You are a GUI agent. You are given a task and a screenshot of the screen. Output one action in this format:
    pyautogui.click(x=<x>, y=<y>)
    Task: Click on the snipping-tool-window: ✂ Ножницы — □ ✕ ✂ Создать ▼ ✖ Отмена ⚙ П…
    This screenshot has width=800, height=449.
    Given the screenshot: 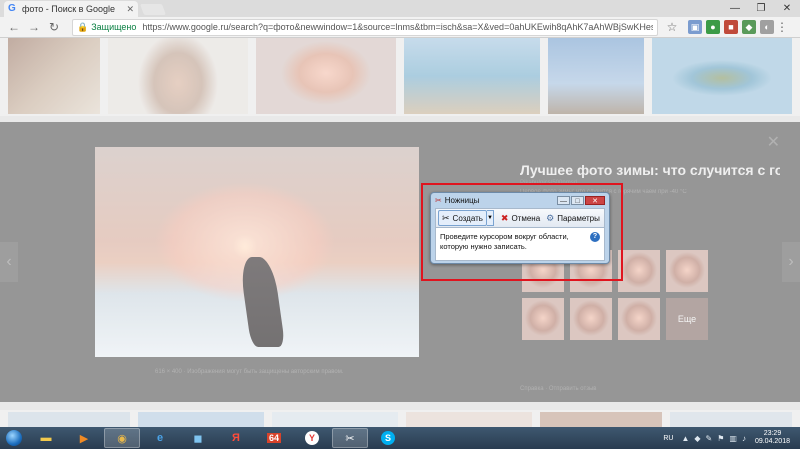 What is the action you would take?
    pyautogui.click(x=520, y=228)
    